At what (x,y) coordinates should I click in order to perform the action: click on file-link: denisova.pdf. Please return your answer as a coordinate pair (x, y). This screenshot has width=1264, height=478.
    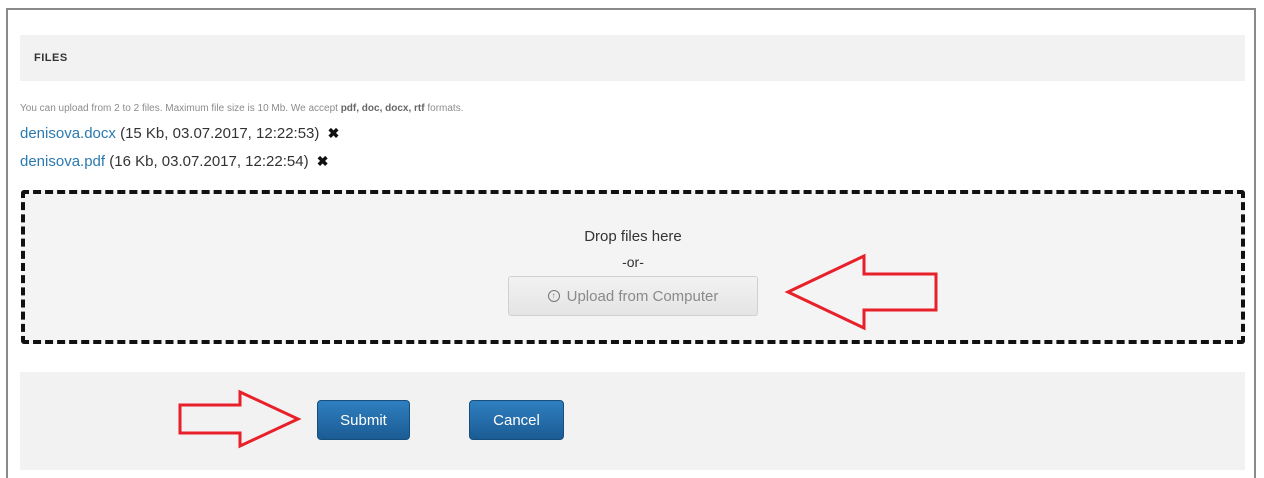
    Looking at the image, I should click on (62, 161).